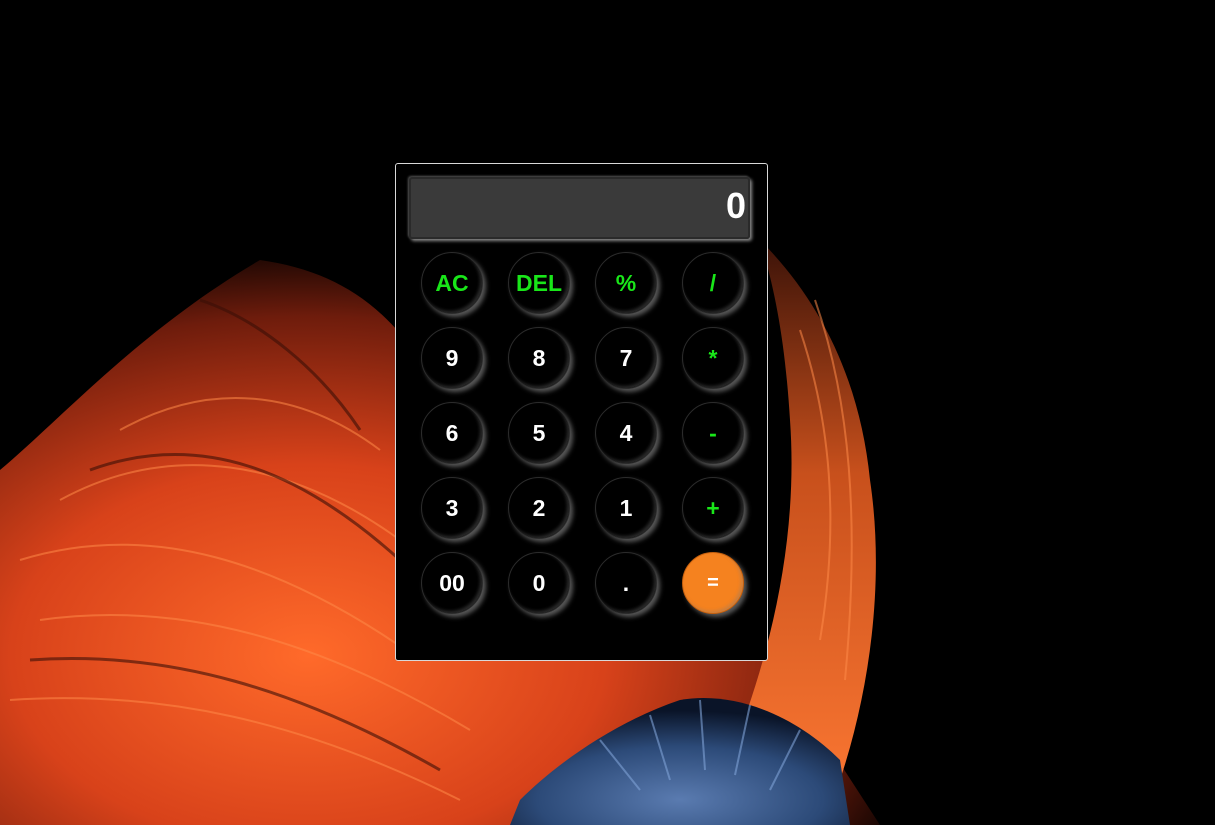 Image resolution: width=1215 pixels, height=825 pixels. I want to click on digit-0-key: 0, so click(539, 583).